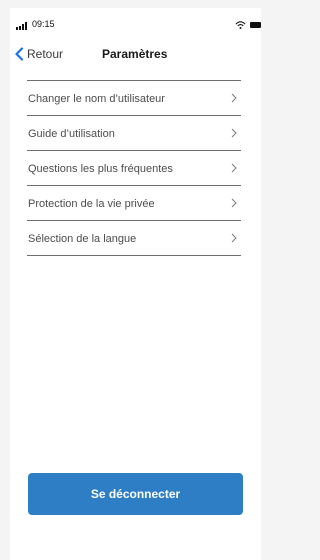 This screenshot has height=560, width=320. What do you see at coordinates (240, 25) in the screenshot?
I see `wifi-icon` at bounding box center [240, 25].